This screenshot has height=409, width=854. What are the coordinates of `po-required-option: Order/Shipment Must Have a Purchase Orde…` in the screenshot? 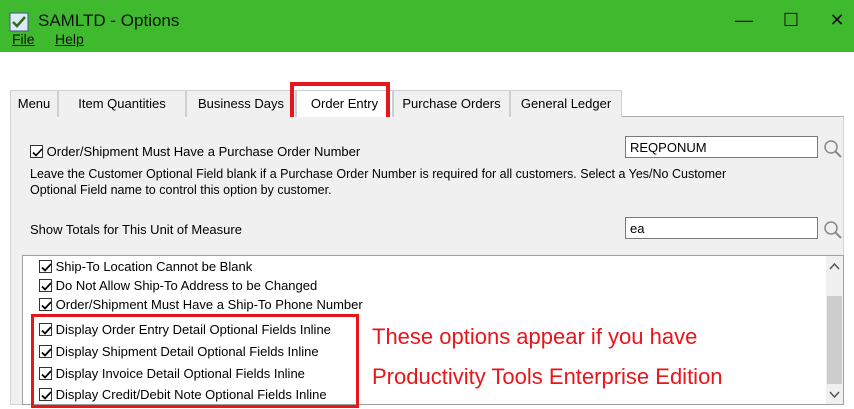 It's located at (195, 151).